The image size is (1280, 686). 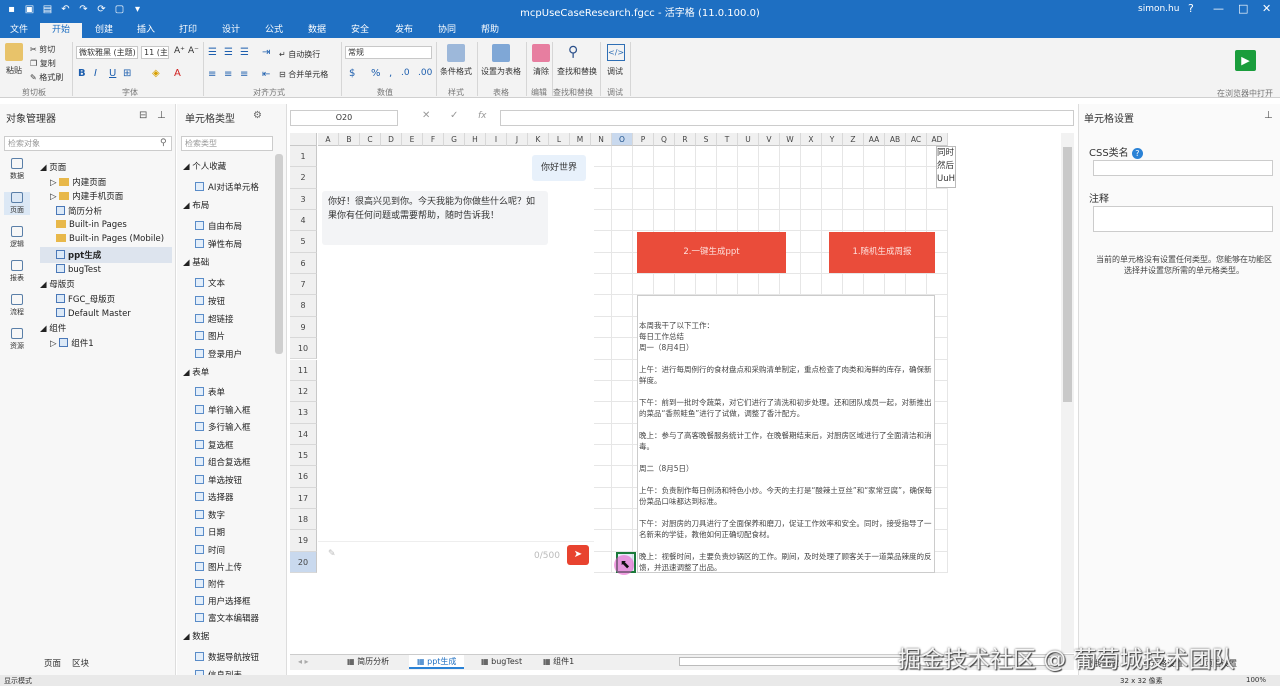 What do you see at coordinates (86, 196) in the screenshot?
I see `tree-folder: ▷ 内建手机页面` at bounding box center [86, 196].